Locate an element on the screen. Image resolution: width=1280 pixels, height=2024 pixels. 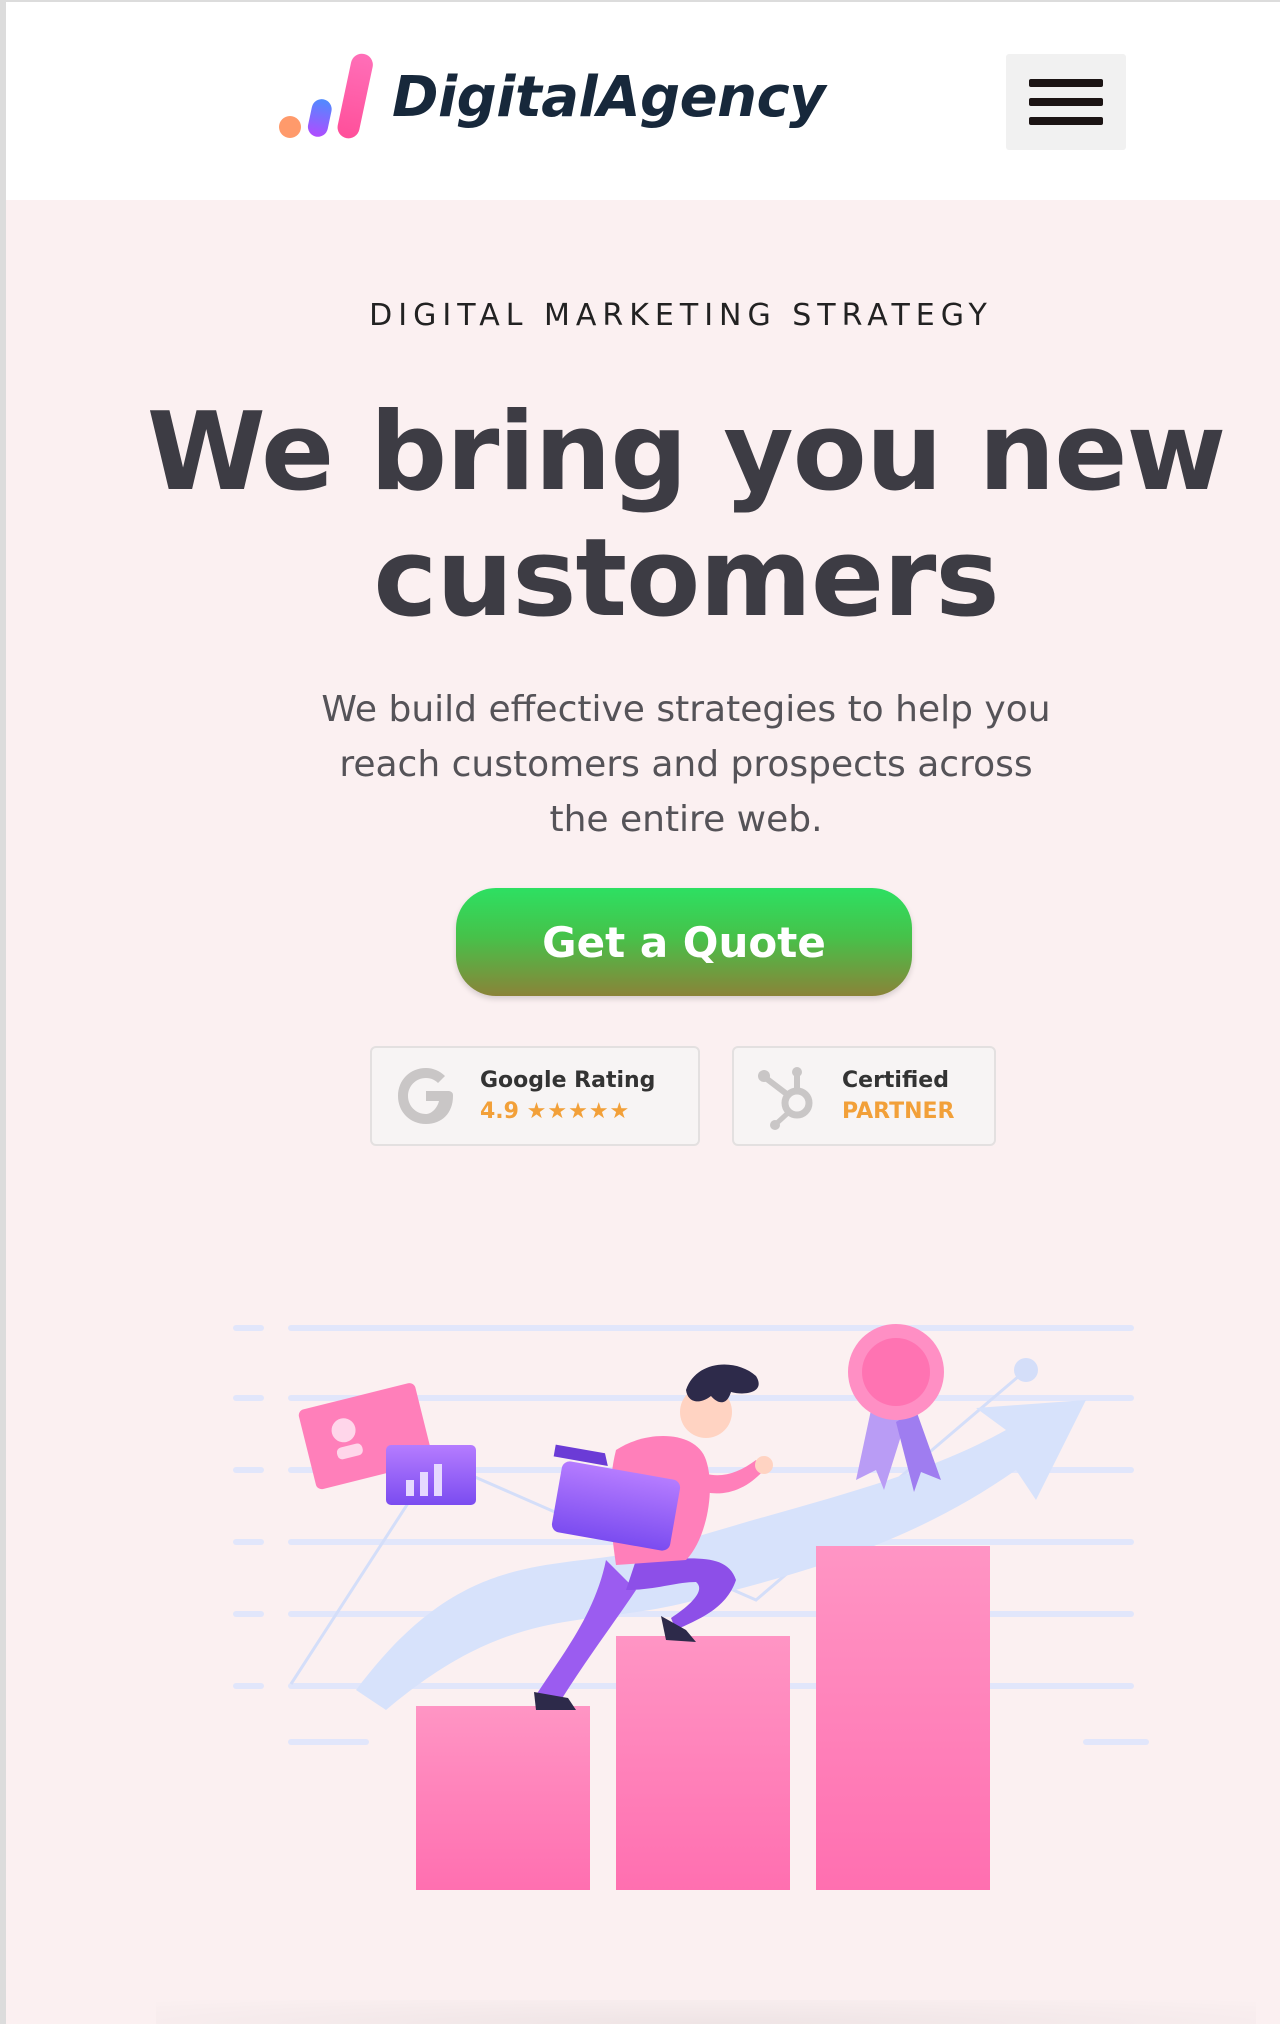
certified-partner-badge: Certified PARTNER is located at coordinates (864, 1096).